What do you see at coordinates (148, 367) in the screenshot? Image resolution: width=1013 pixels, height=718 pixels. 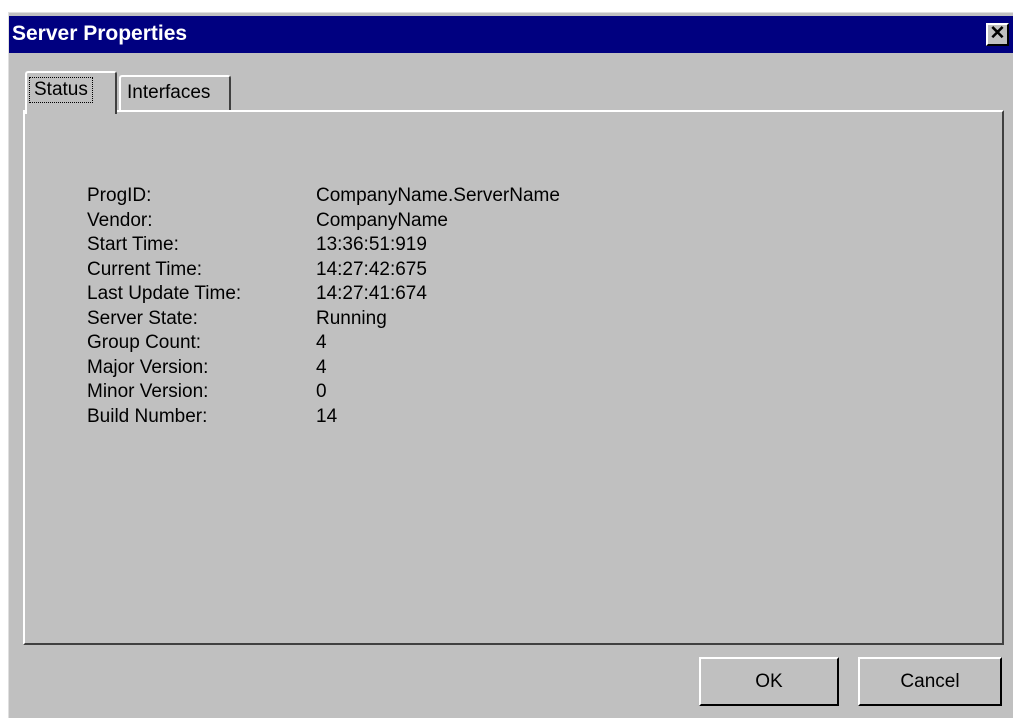 I see `property-label: Major Version:` at bounding box center [148, 367].